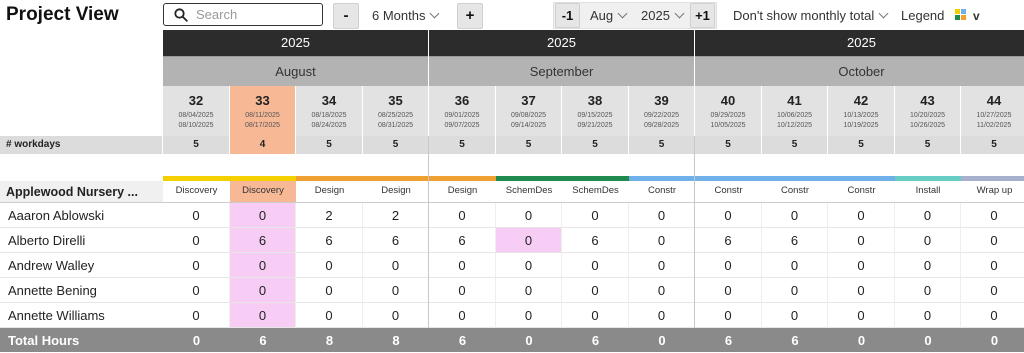  Describe the element at coordinates (609, 15) in the screenshot. I see `month-select: Aug` at that location.